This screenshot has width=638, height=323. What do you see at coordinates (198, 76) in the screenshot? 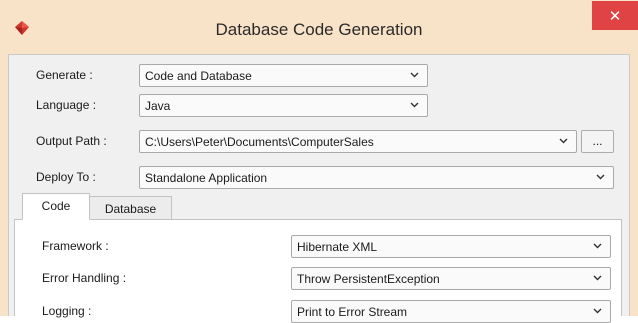
I see `generate-select-value: Code and Database` at bounding box center [198, 76].